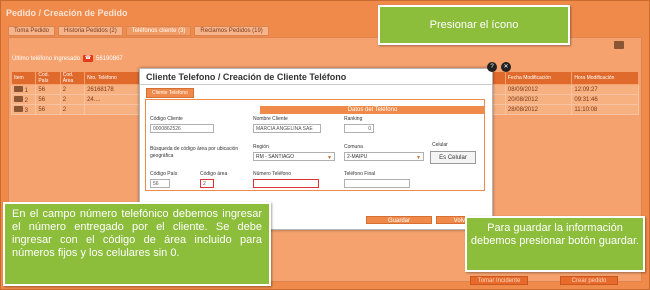  Describe the element at coordinates (272, 174) in the screenshot. I see `numero-telefono-label: Número Teléfono` at that location.